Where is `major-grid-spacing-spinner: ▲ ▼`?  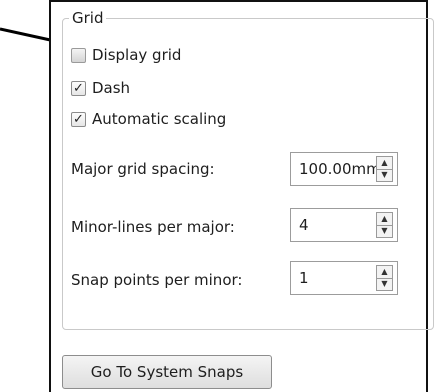 major-grid-spacing-spinner: ▲ ▼ is located at coordinates (384, 169).